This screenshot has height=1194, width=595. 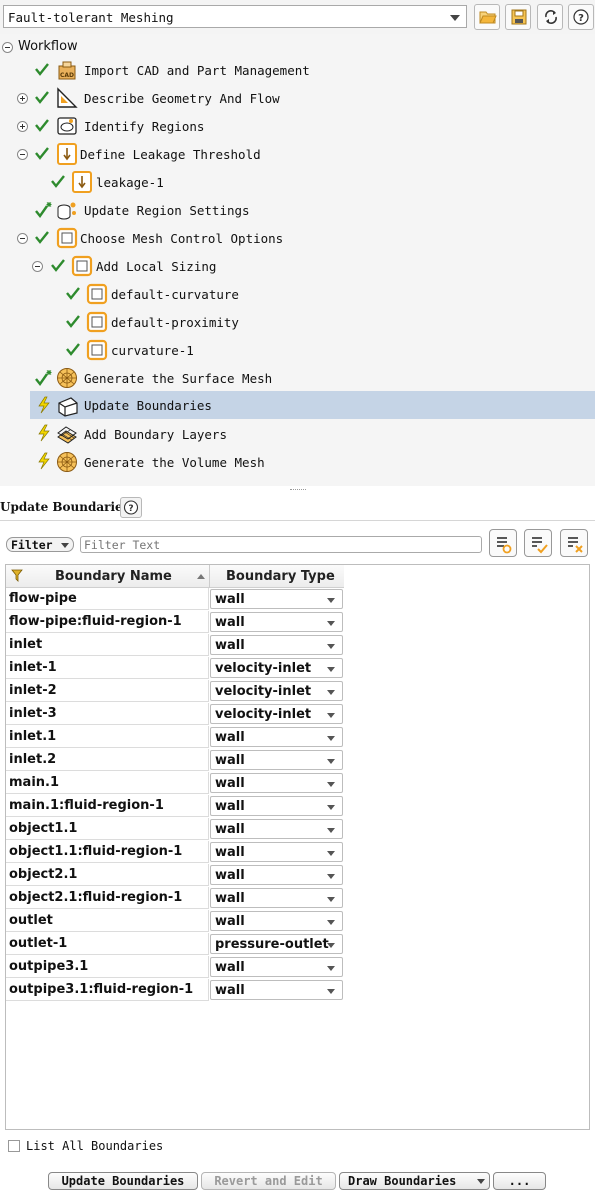 I want to click on tree-item-generate-volume-mesh: Generate the Volume Mesh, so click(x=297, y=462).